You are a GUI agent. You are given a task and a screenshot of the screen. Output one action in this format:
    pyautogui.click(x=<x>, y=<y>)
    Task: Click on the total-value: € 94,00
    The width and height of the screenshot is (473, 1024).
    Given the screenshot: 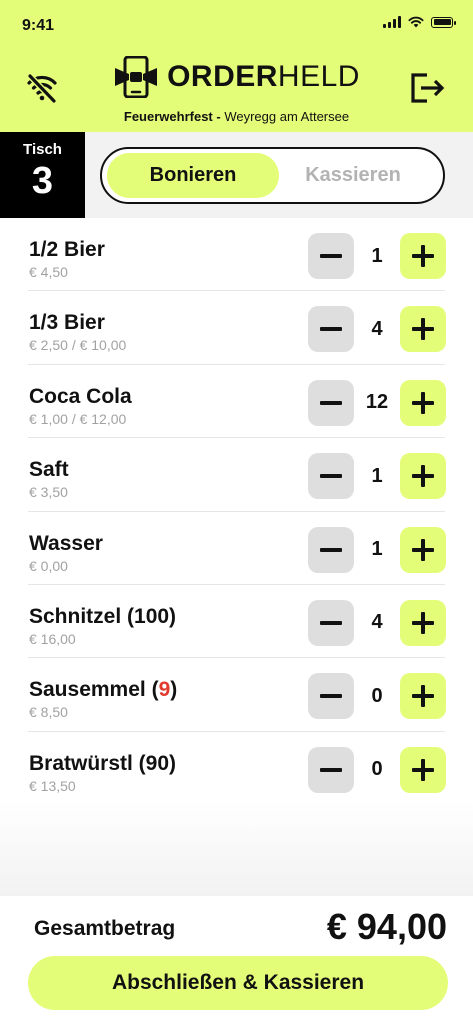 What is the action you would take?
    pyautogui.click(x=386, y=926)
    